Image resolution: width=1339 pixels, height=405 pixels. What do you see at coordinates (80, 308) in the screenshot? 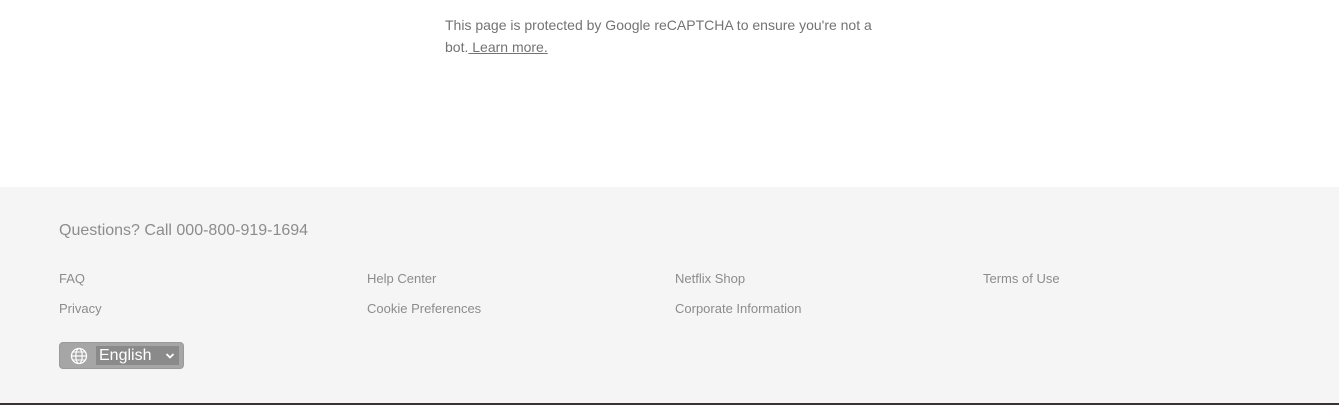
I see `footer-link-privacy: Privacy` at bounding box center [80, 308].